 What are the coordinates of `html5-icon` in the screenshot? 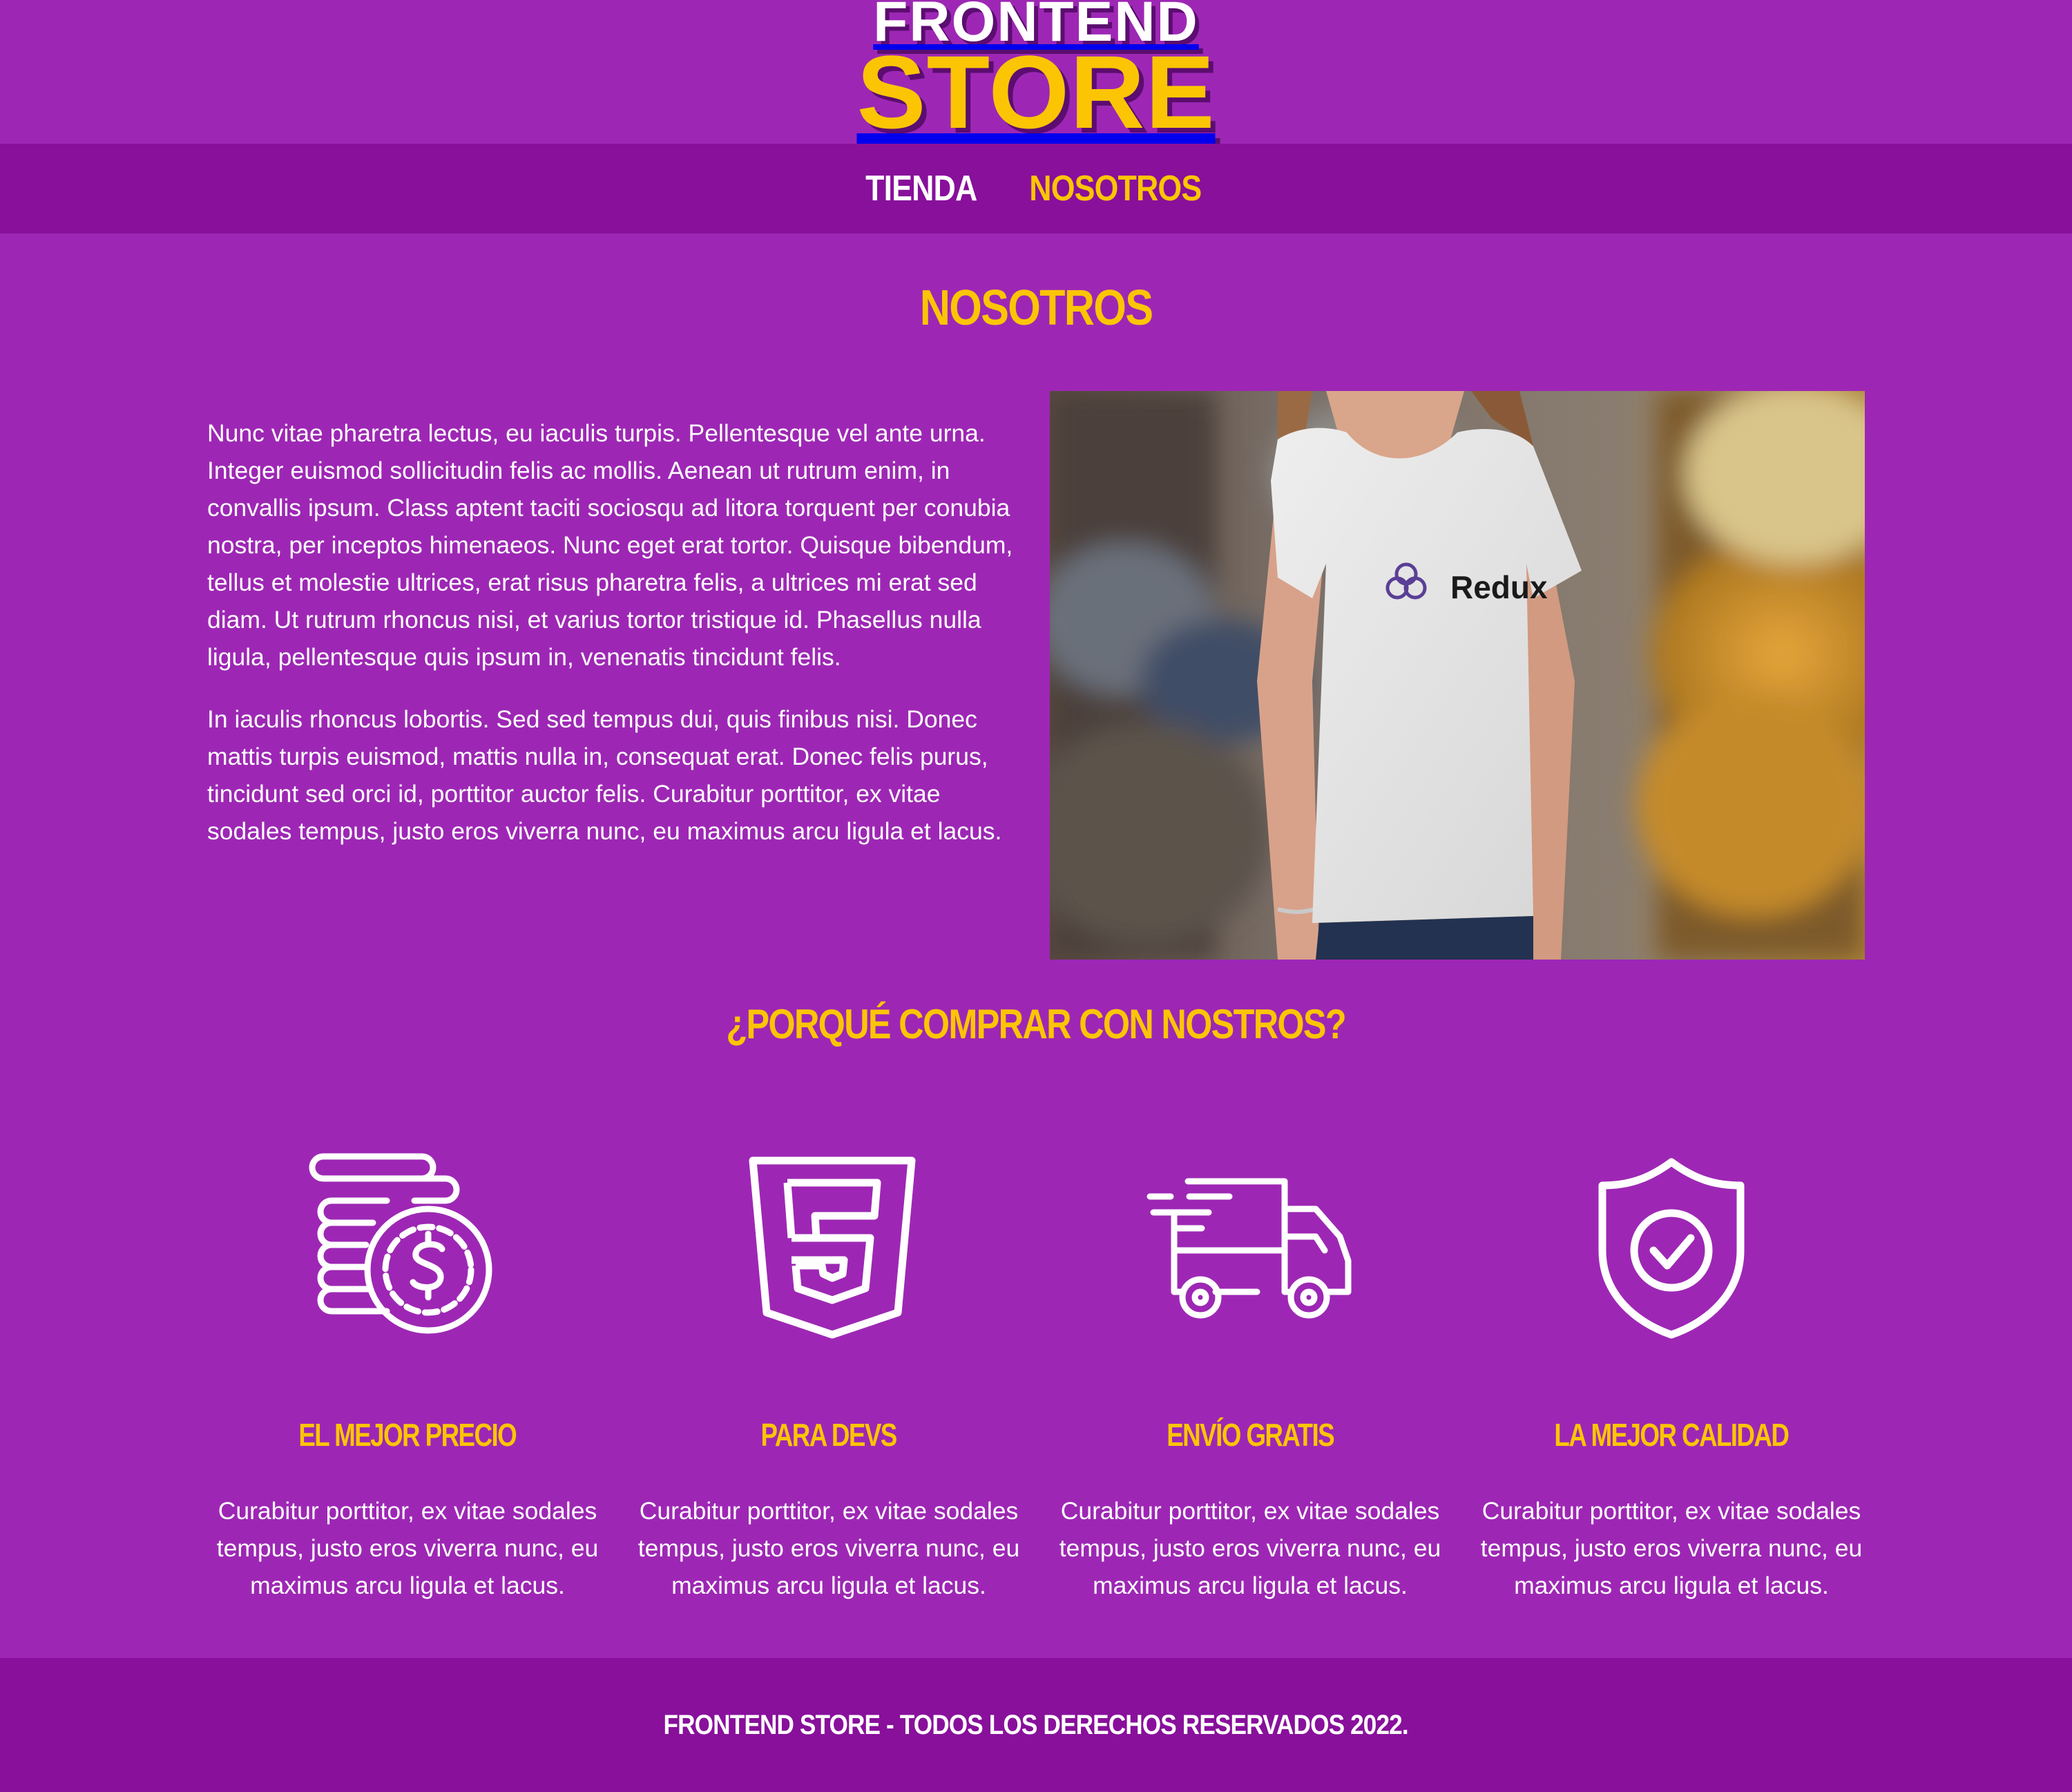 It's located at (828, 1250).